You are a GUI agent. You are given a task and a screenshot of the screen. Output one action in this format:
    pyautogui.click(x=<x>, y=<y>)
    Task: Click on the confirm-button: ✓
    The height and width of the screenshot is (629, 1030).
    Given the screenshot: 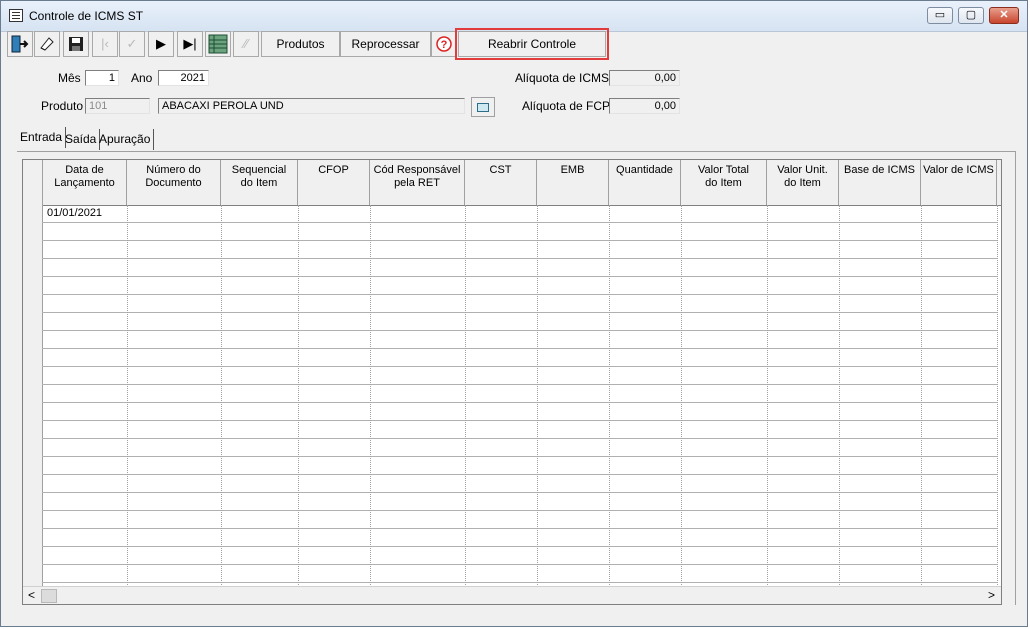 What is the action you would take?
    pyautogui.click(x=132, y=44)
    